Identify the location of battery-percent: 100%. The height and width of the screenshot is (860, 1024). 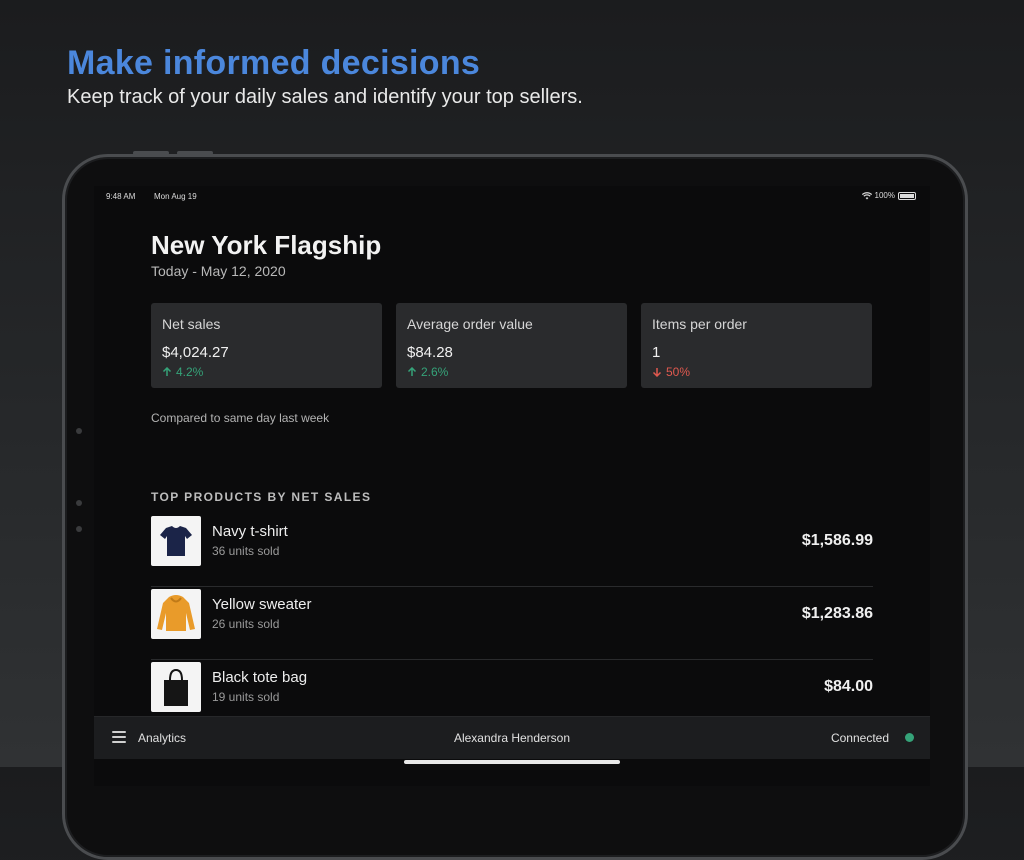
(884, 195).